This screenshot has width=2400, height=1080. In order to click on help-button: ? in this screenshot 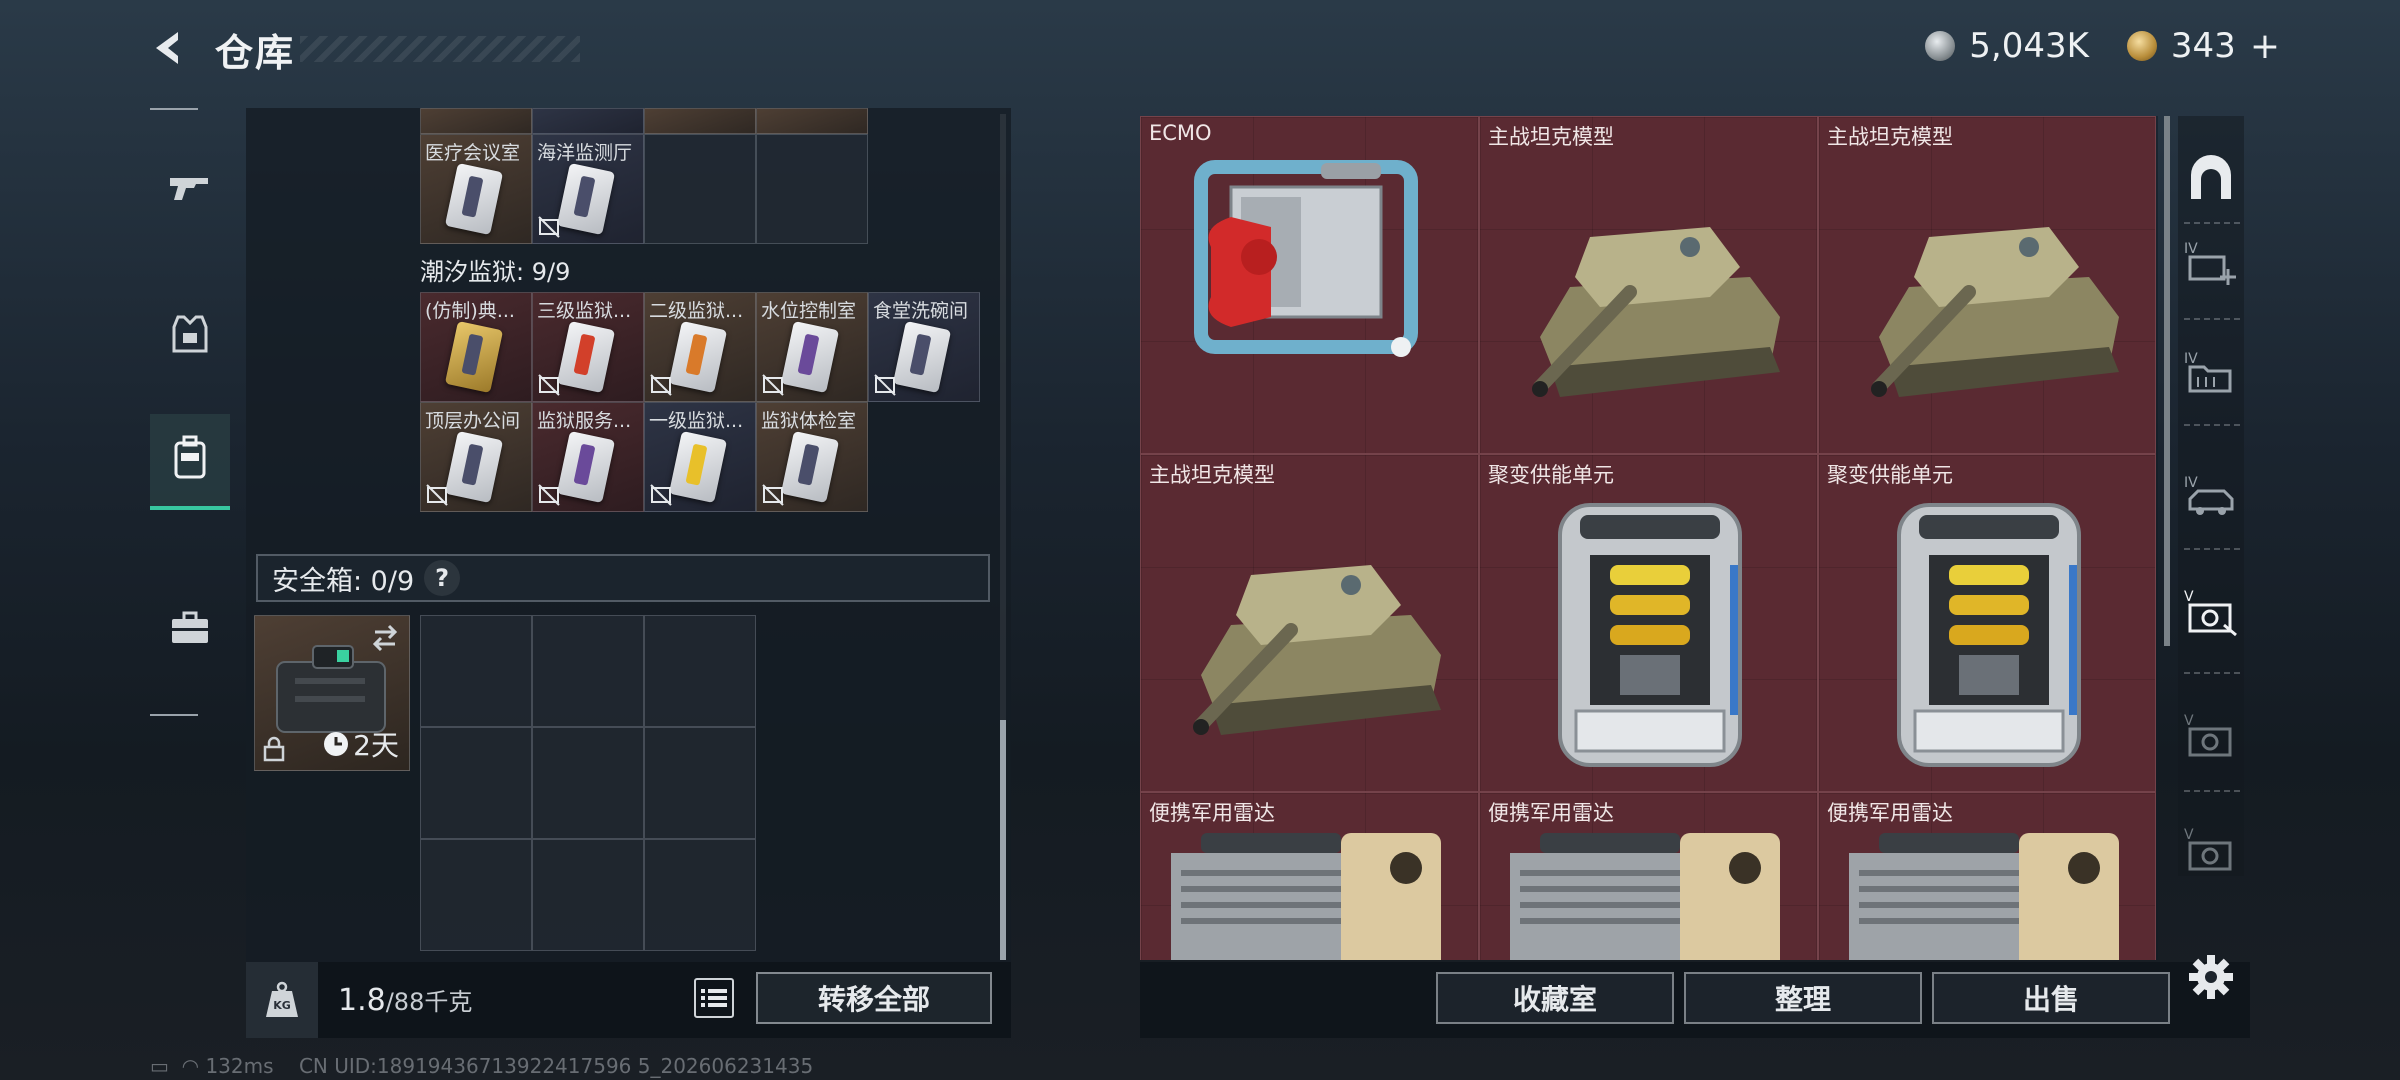, I will do `click(442, 578)`.